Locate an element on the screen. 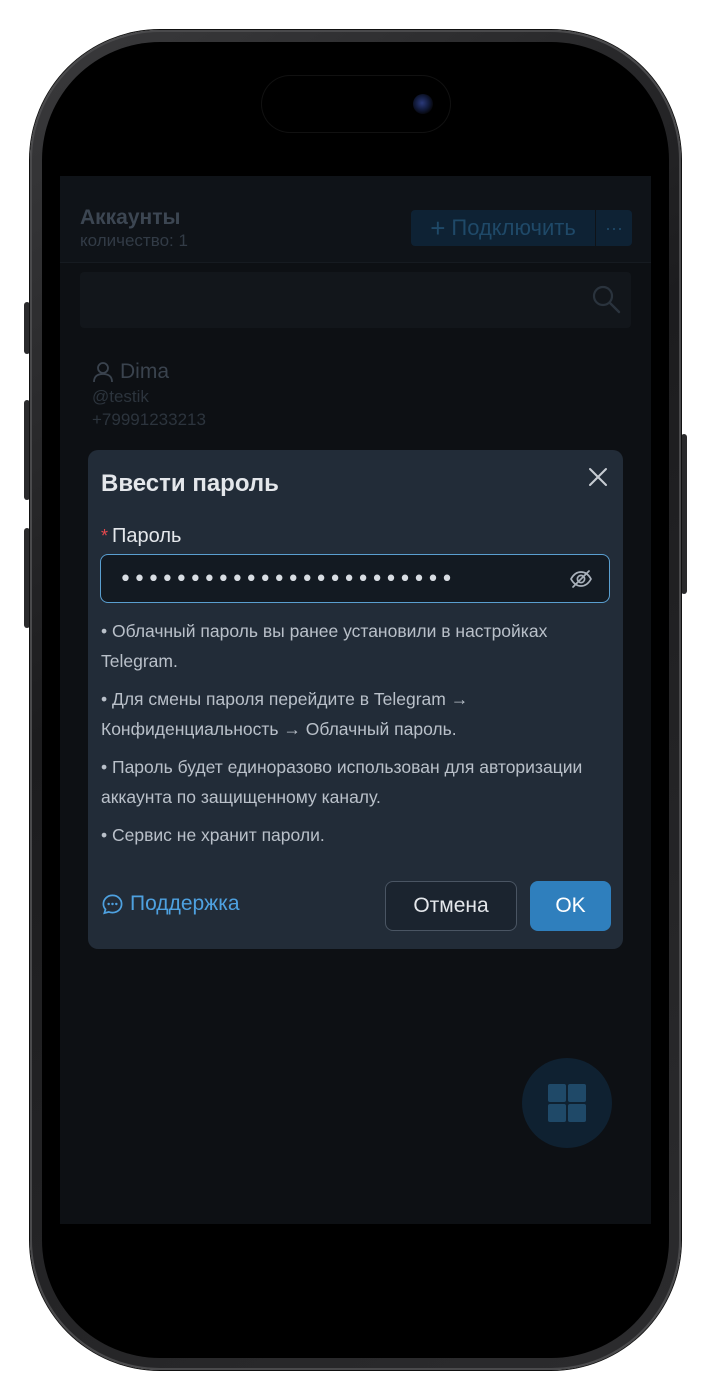  apps-menu-button is located at coordinates (567, 1103).